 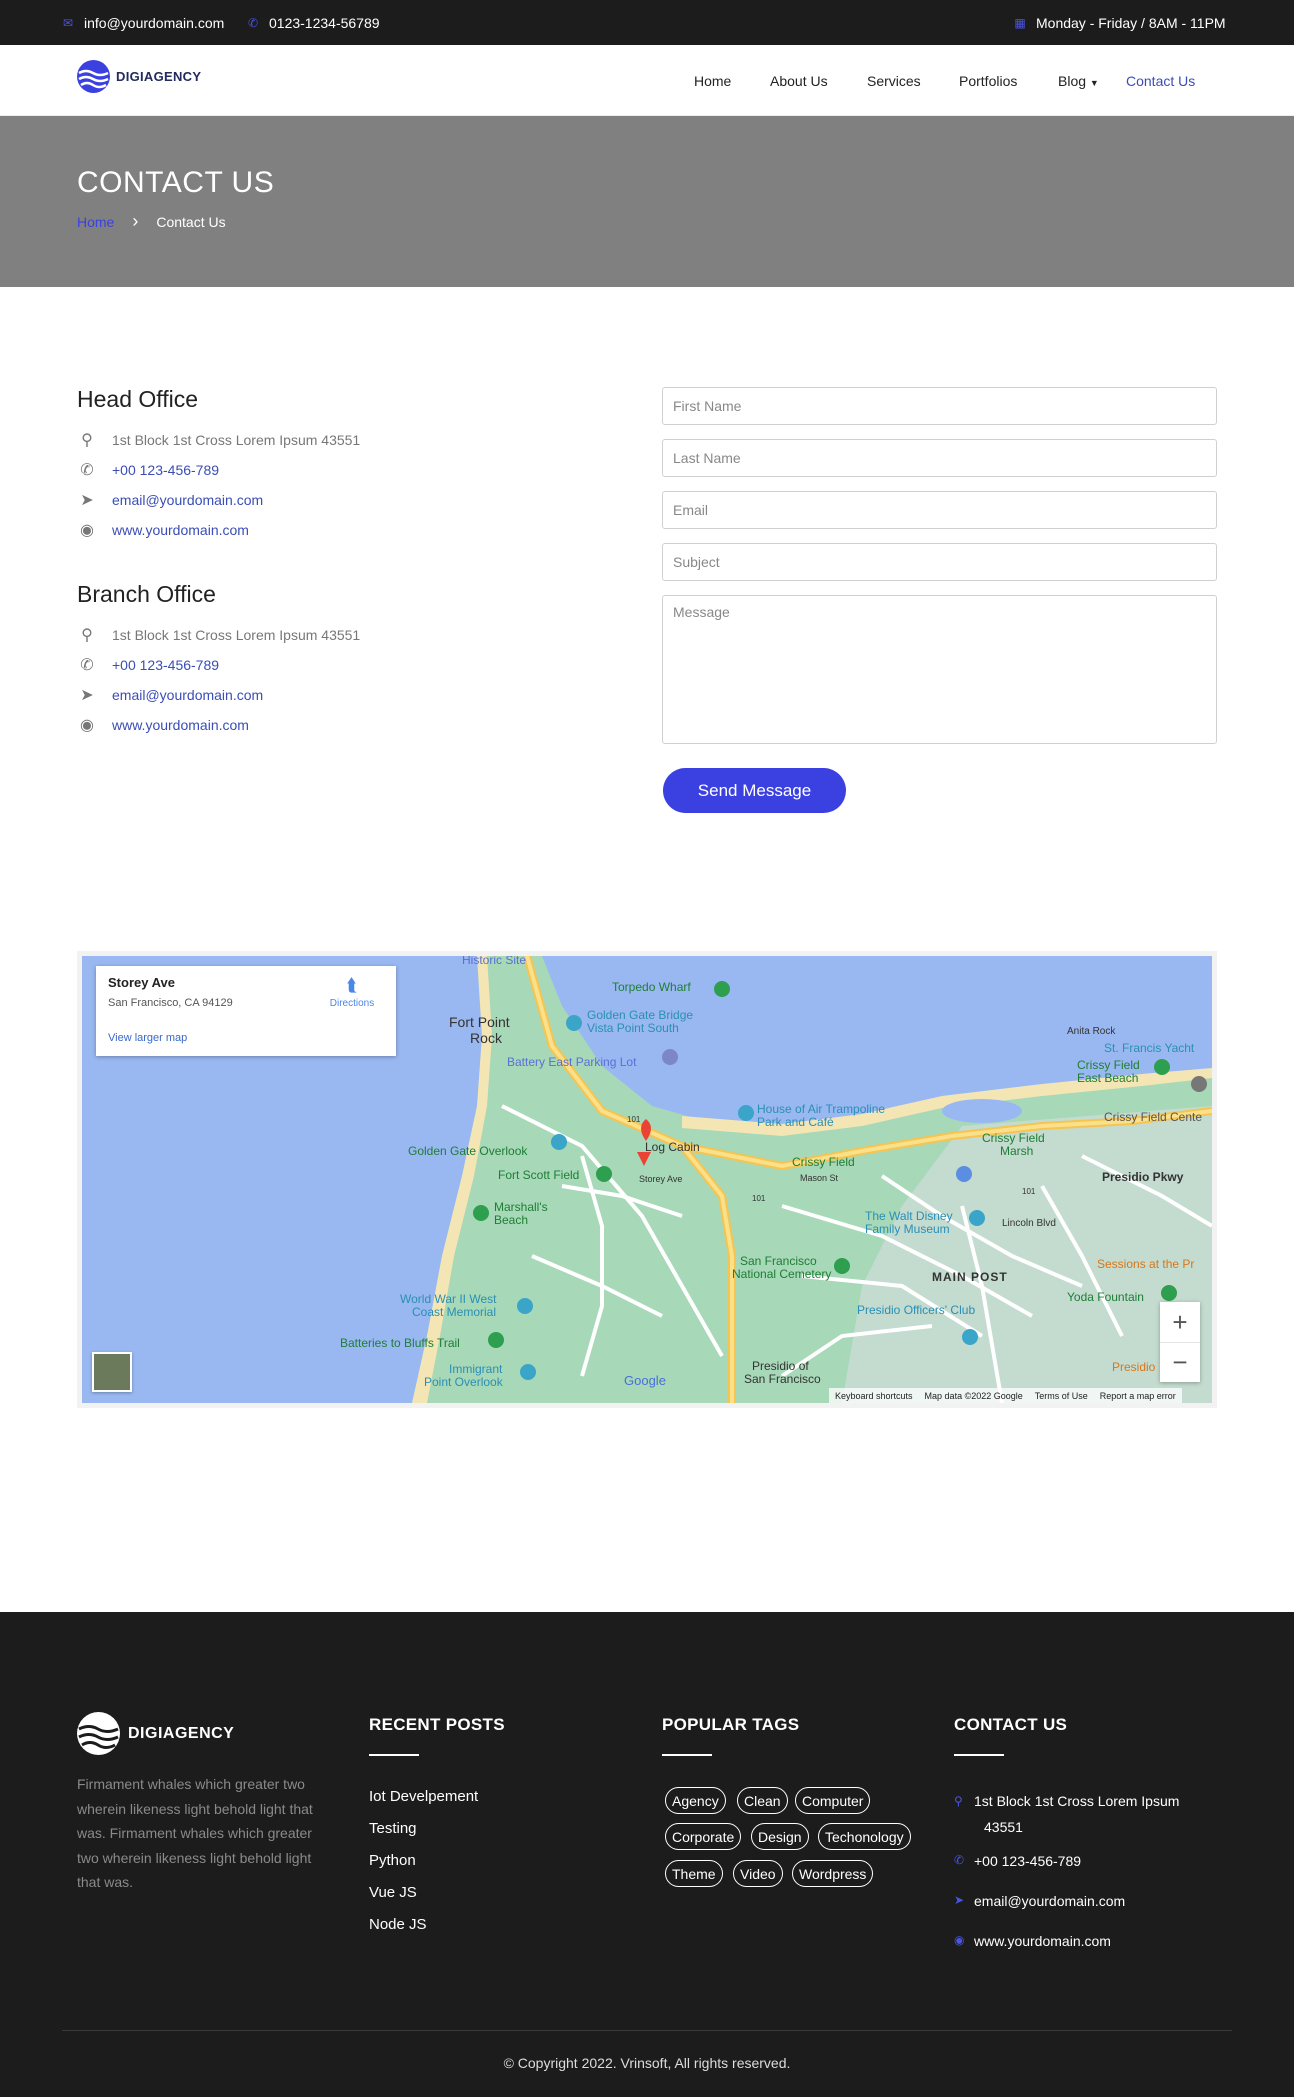 I want to click on map-poi-beach-east-icon, so click(x=1162, y=1067).